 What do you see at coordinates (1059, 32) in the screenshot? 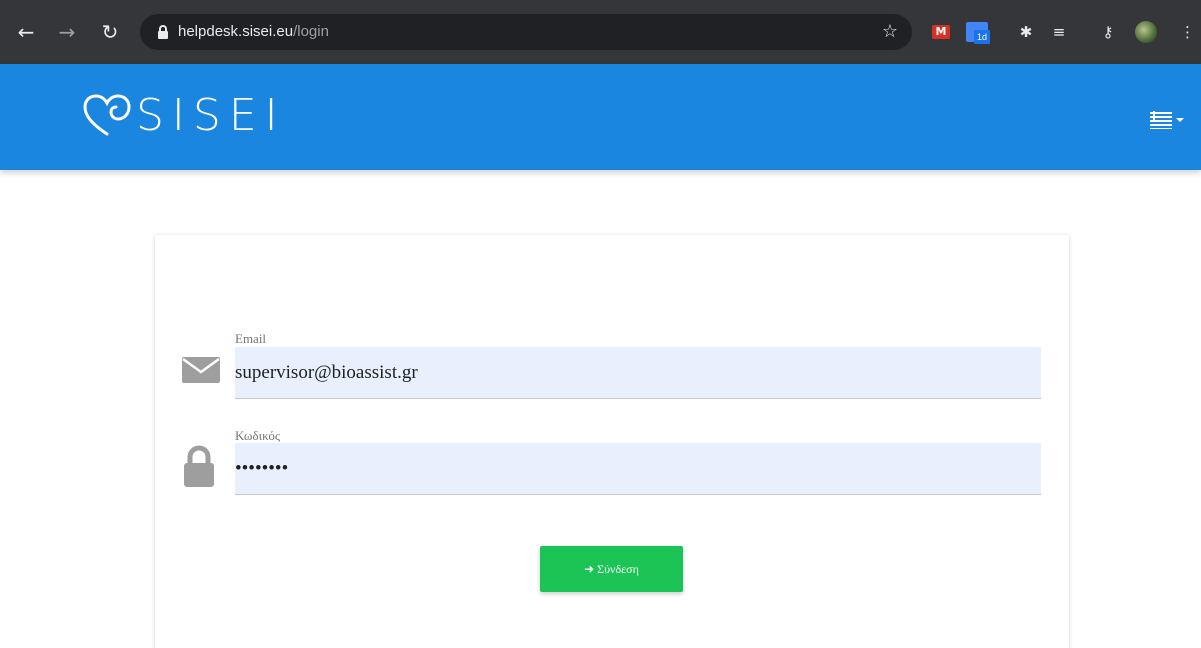
I see `media-icon: ≡` at bounding box center [1059, 32].